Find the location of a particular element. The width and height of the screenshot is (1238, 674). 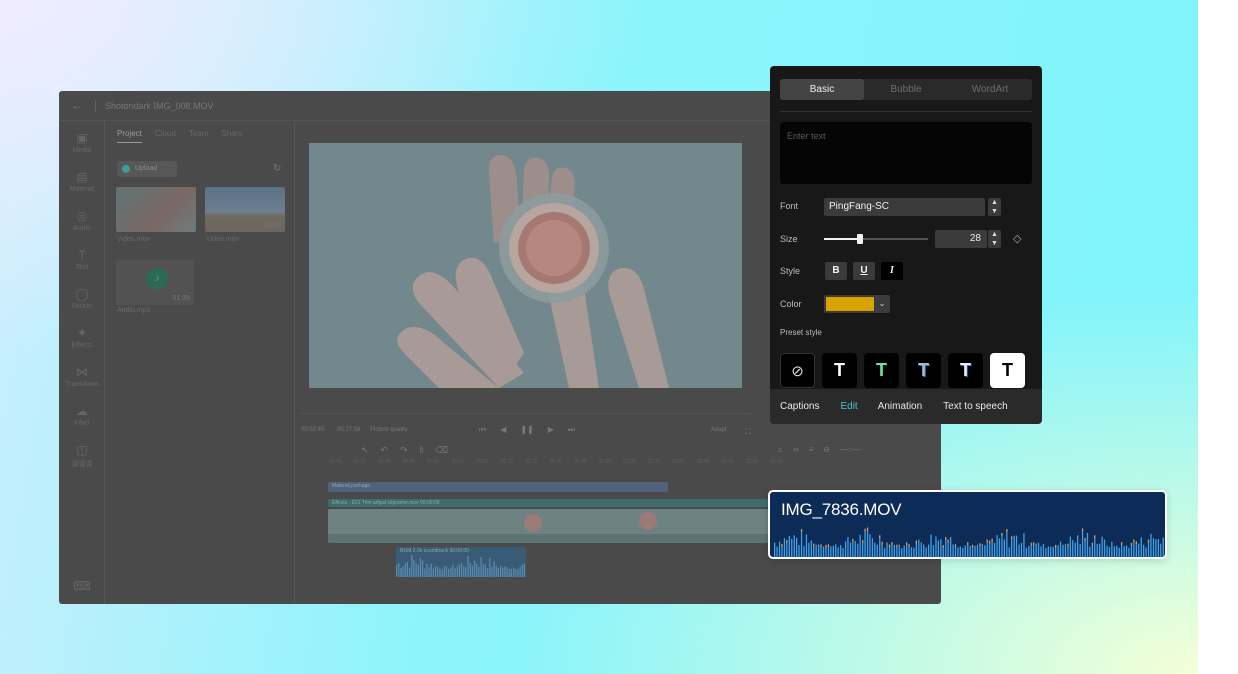

microphone-icon: ♫ is located at coordinates (780, 449).